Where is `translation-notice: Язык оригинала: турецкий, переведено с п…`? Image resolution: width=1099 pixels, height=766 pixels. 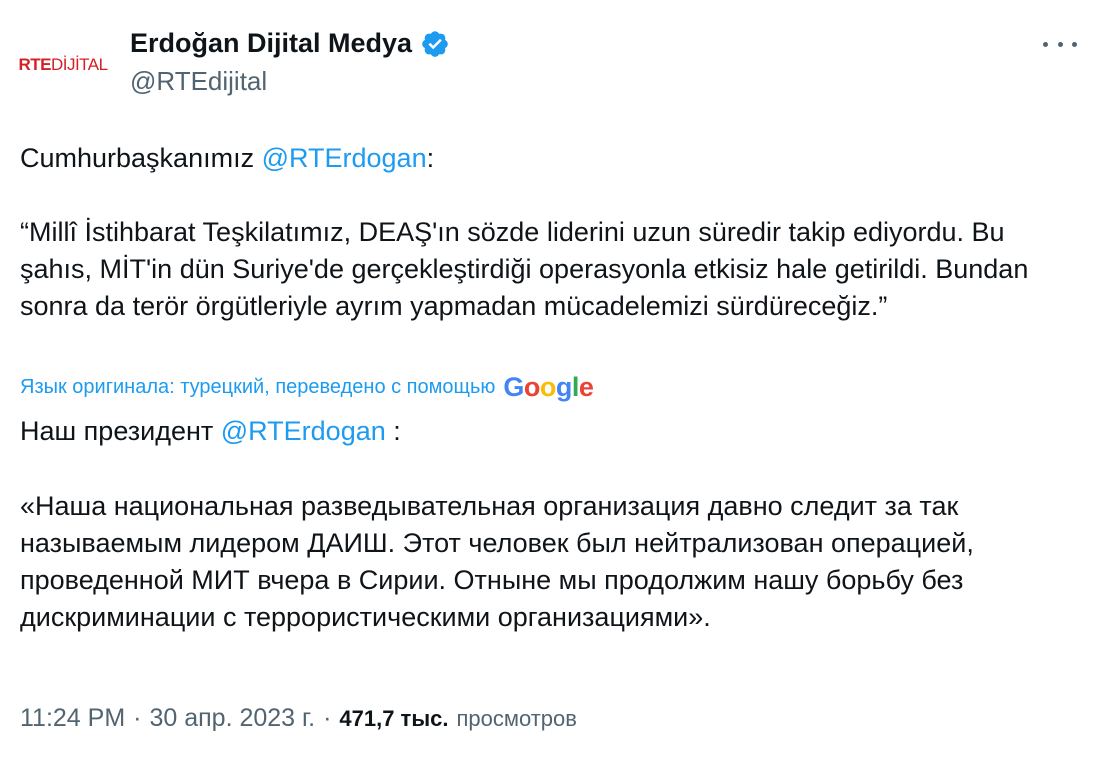 translation-notice: Язык оригинала: турецкий, переведено с п… is located at coordinates (307, 387).